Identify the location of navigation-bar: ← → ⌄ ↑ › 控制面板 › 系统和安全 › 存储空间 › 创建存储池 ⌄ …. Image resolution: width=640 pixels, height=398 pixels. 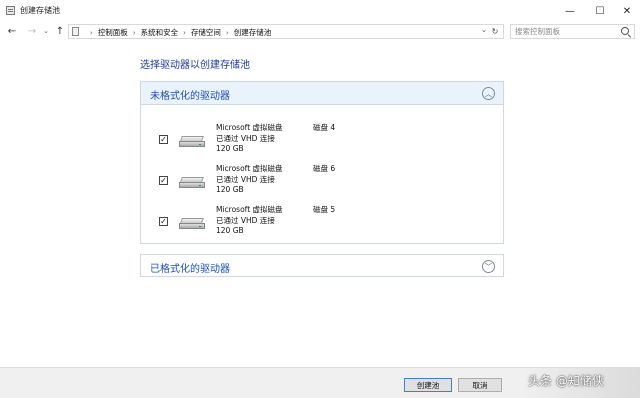
(320, 31).